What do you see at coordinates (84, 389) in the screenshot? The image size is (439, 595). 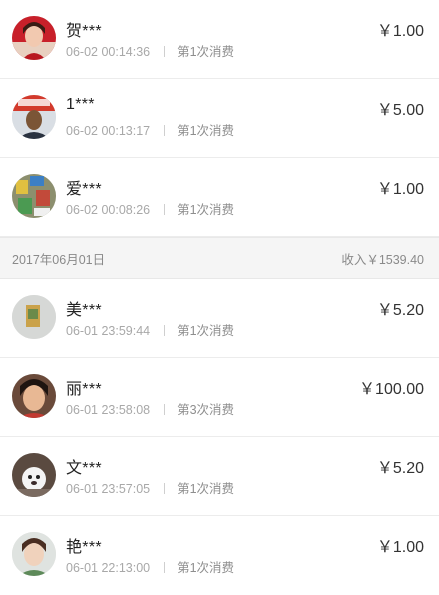 I see `customer-name: 丽***` at bounding box center [84, 389].